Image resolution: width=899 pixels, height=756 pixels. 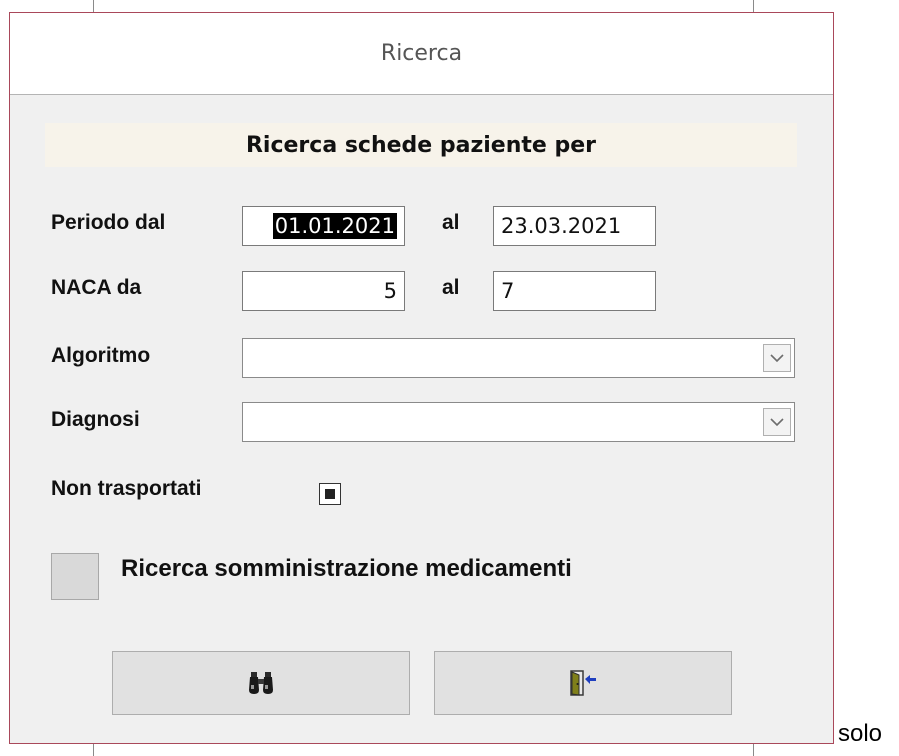 I want to click on diagnosi-select, so click(x=518, y=422).